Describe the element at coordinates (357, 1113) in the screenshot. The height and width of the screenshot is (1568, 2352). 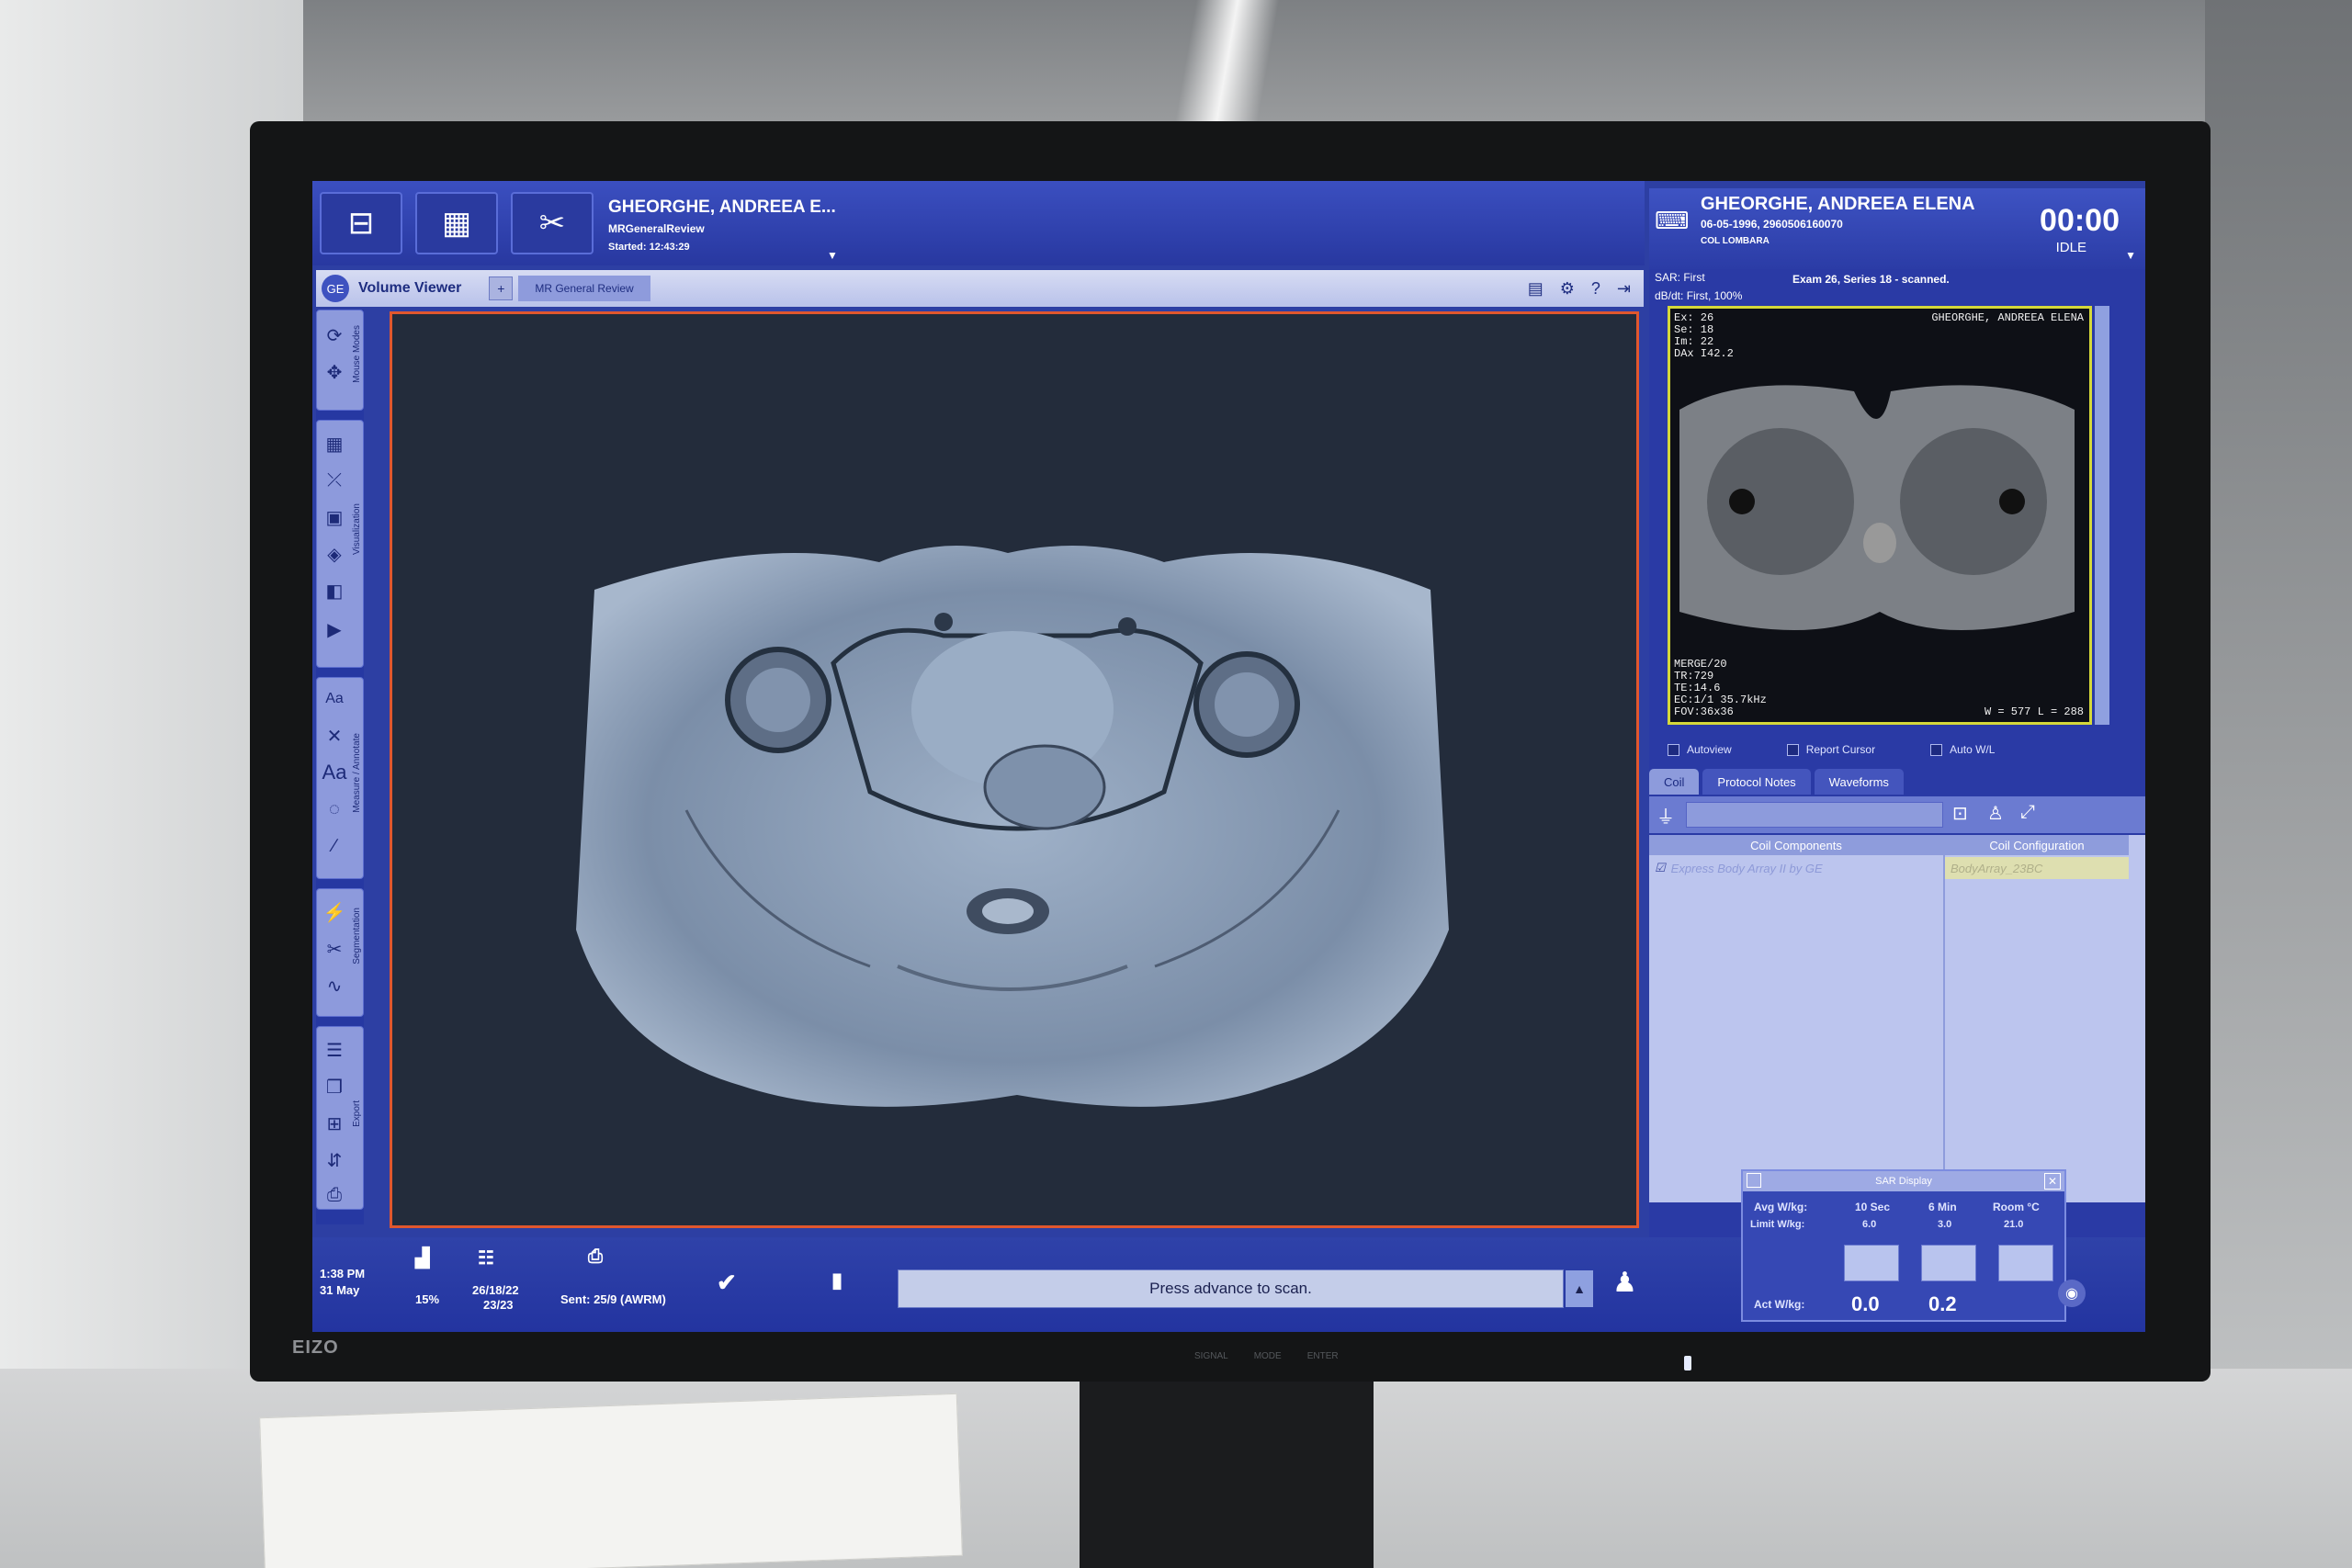
I see `group-label: Export` at that location.